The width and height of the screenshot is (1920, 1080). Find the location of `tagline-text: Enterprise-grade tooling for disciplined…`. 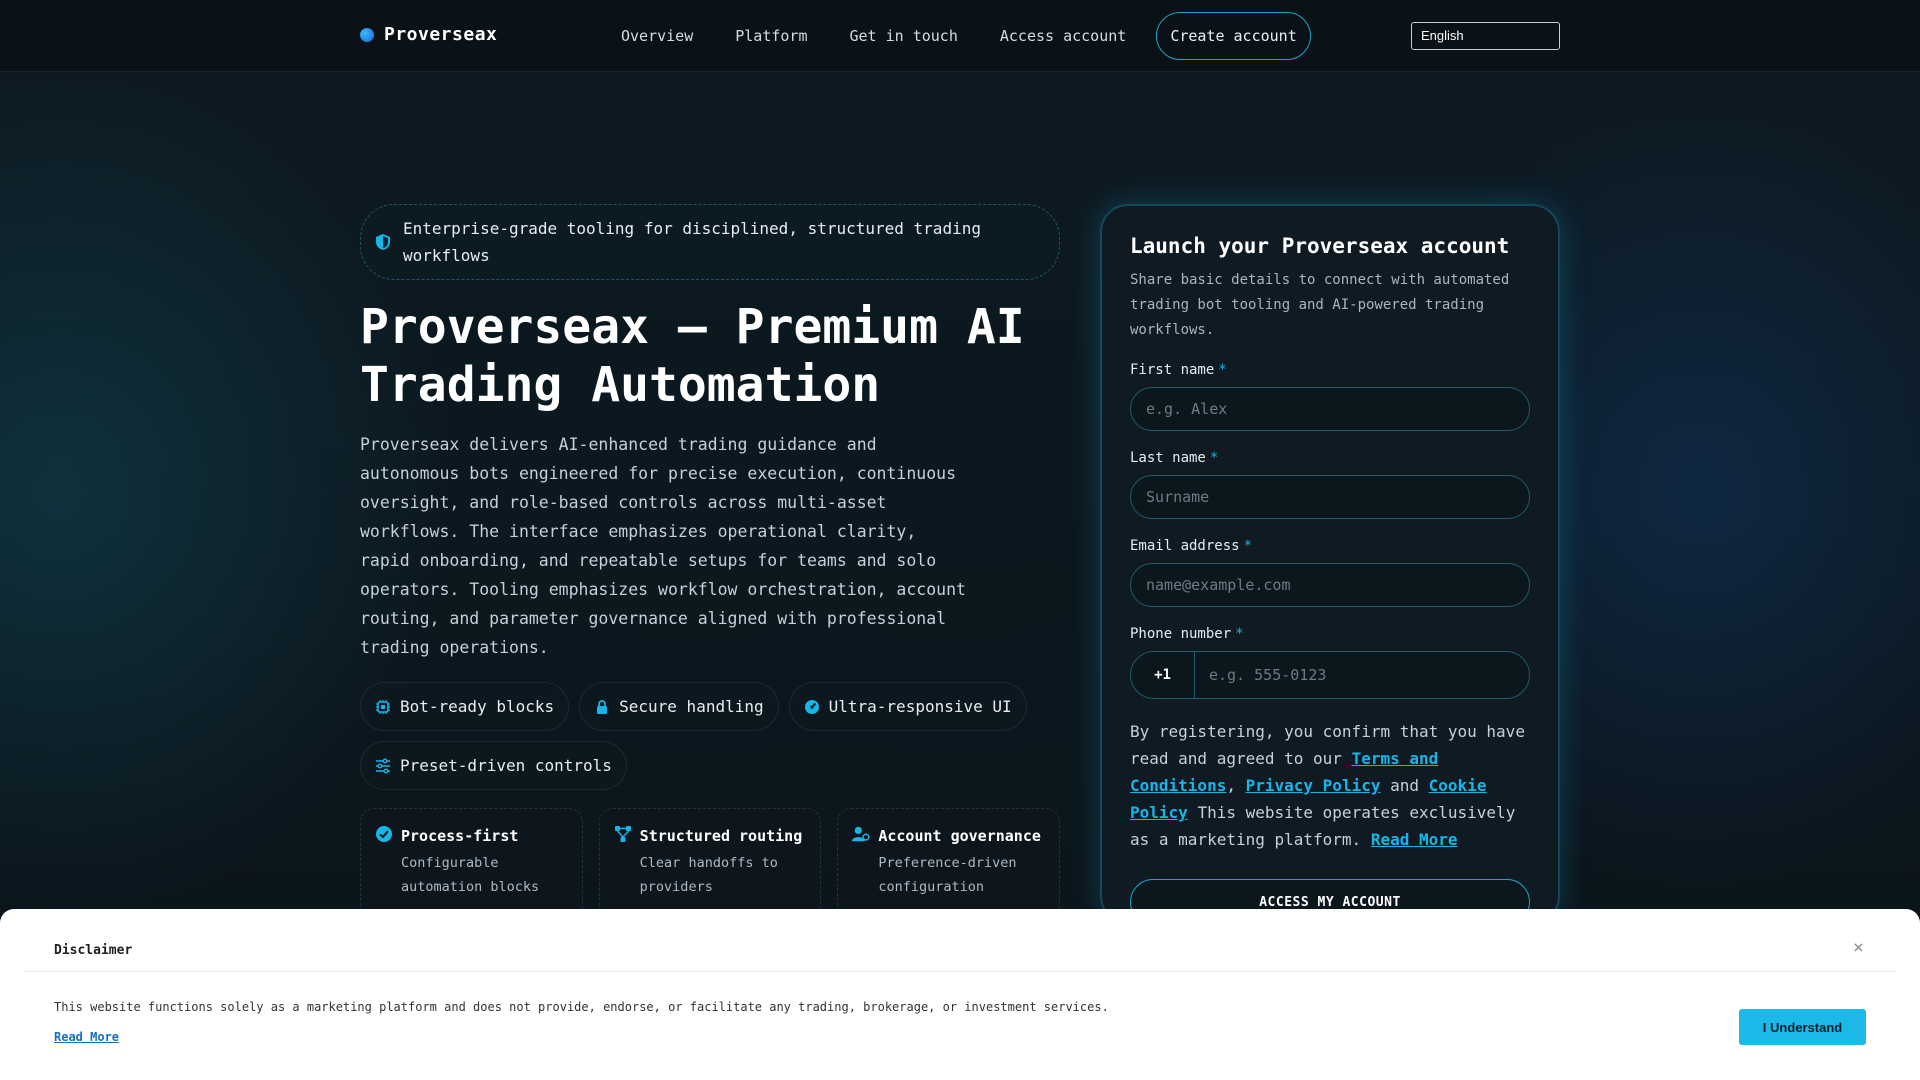

tagline-text: Enterprise-grade tooling for disciplined… is located at coordinates (692, 242).